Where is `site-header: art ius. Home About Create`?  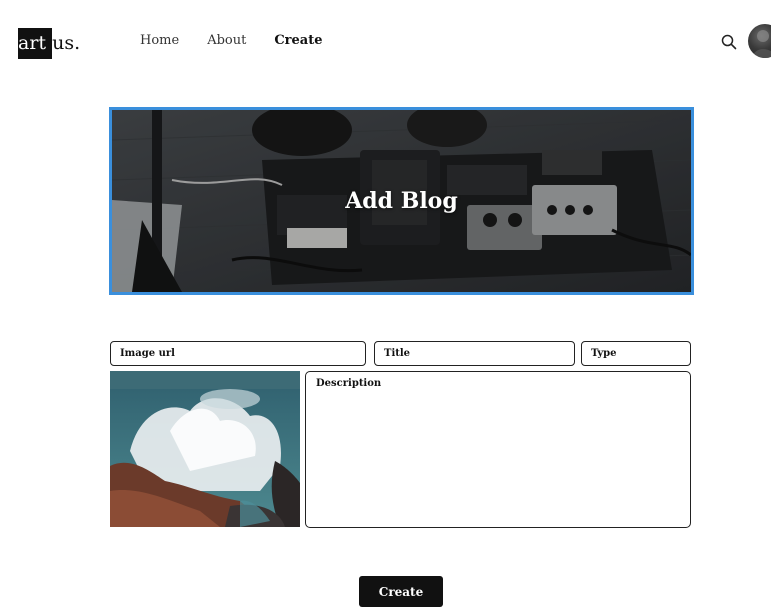 site-header: art ius. Home About Create is located at coordinates (385, 43).